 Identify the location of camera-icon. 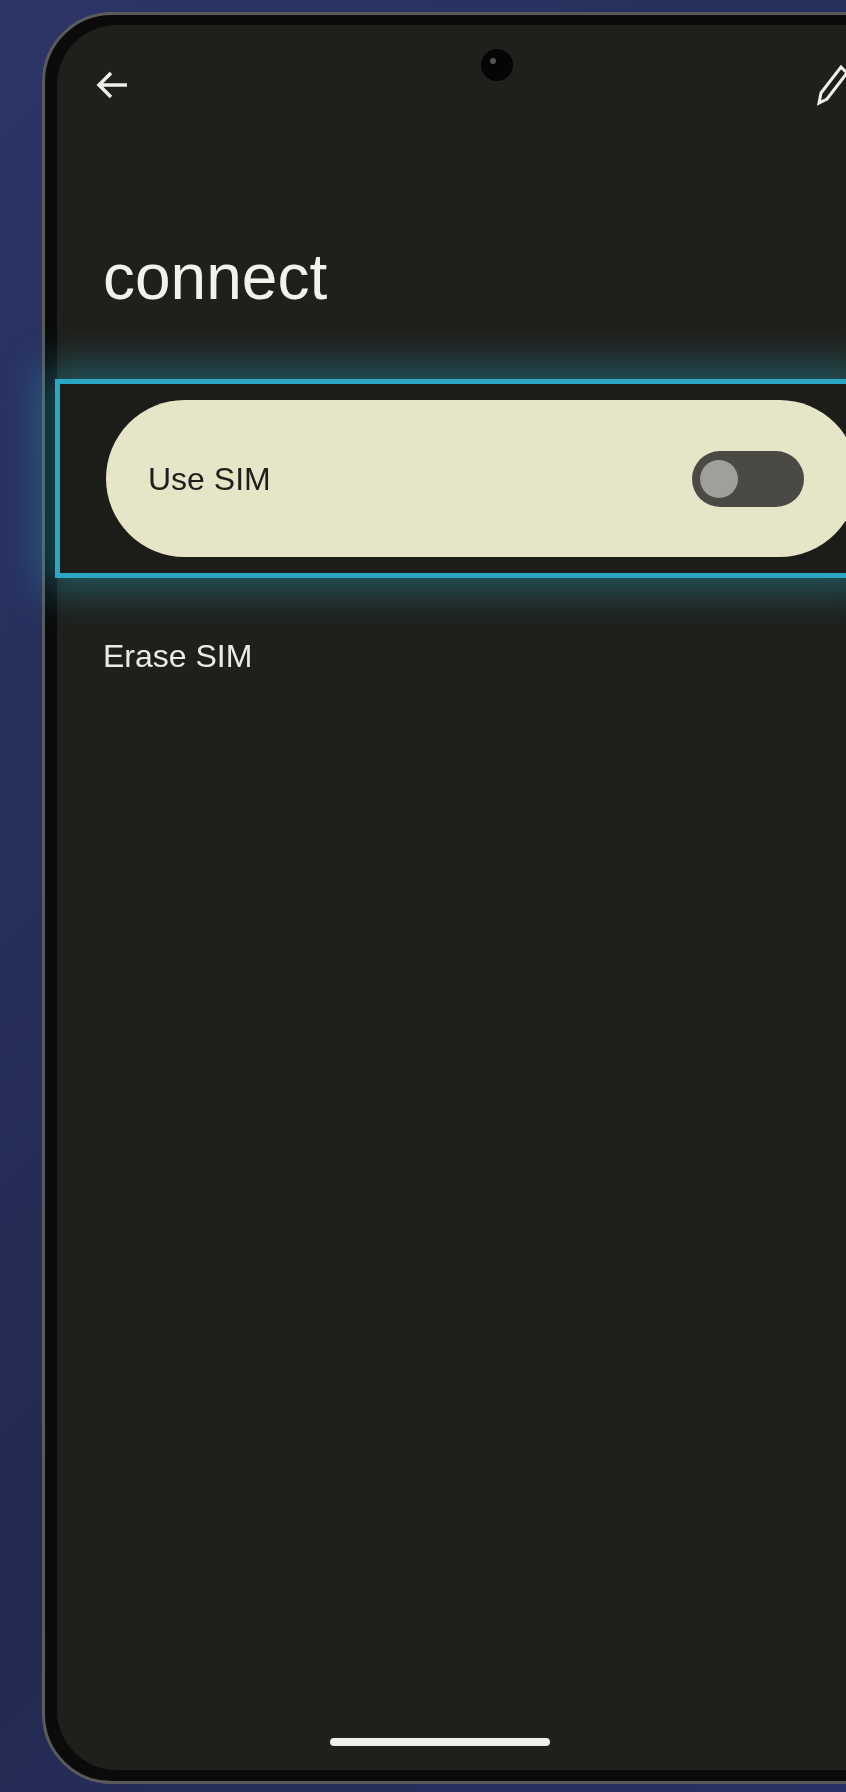
(497, 65).